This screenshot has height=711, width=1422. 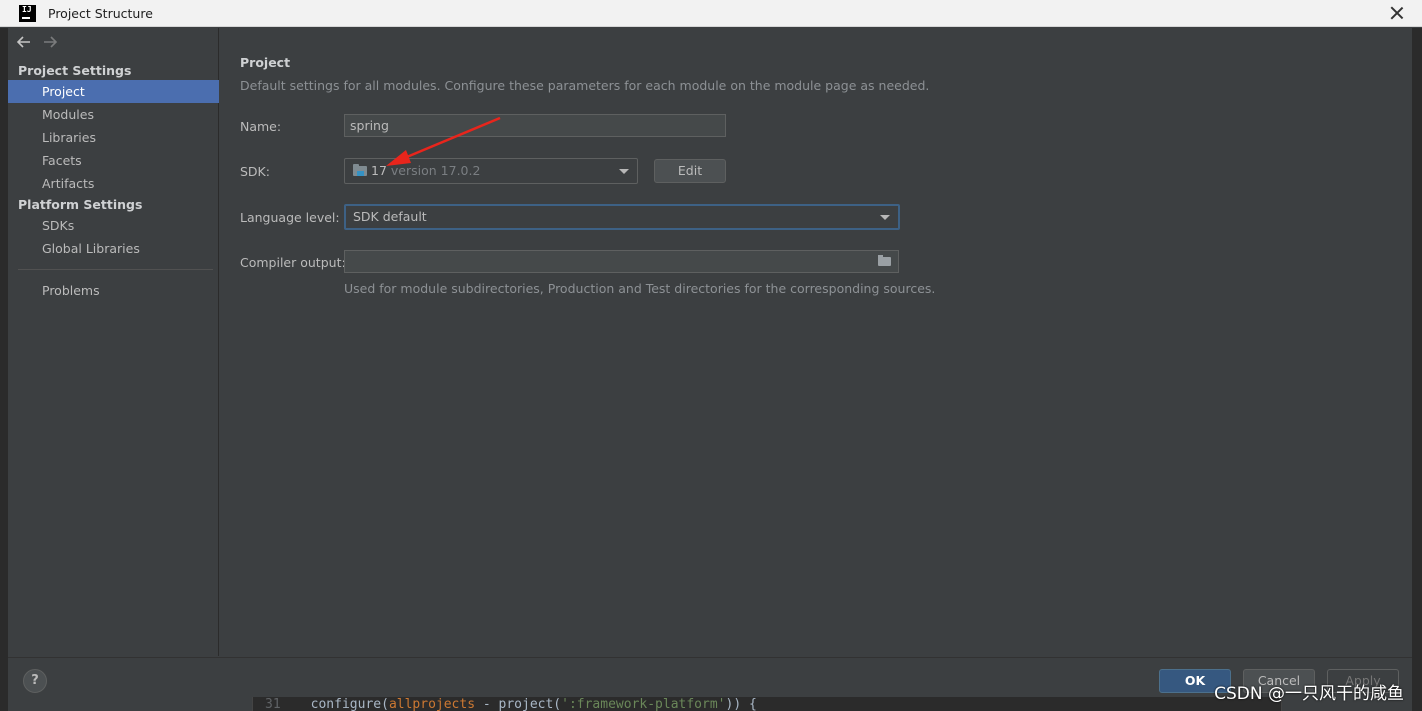 I want to click on window-edge-right, so click(x=1417, y=369).